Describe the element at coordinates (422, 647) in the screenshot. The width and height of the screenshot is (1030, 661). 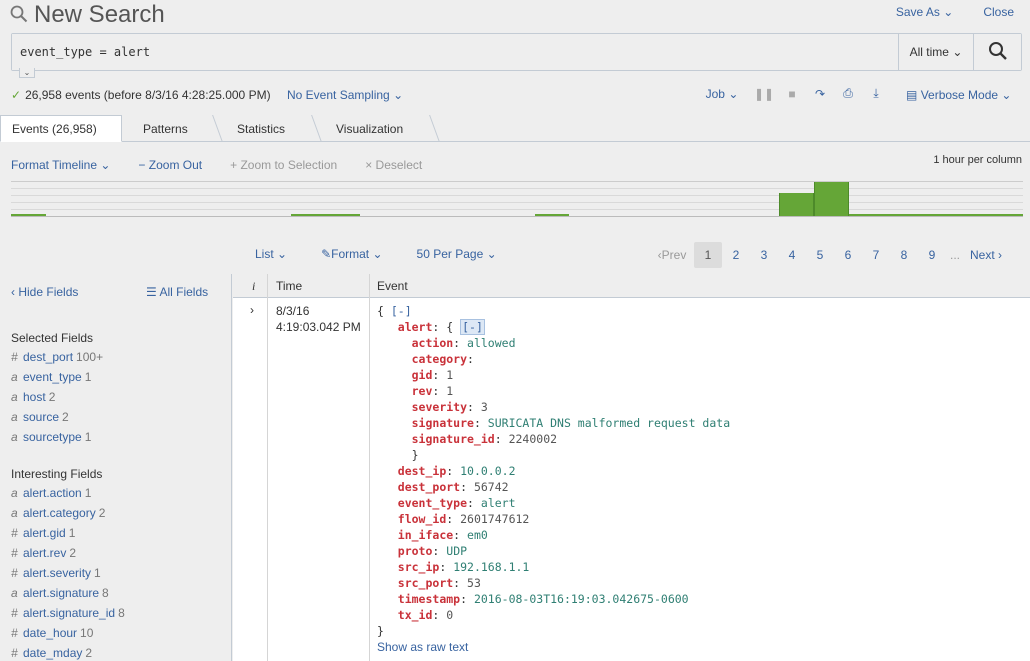
I see `show-raw-text-link: Show as raw text` at that location.